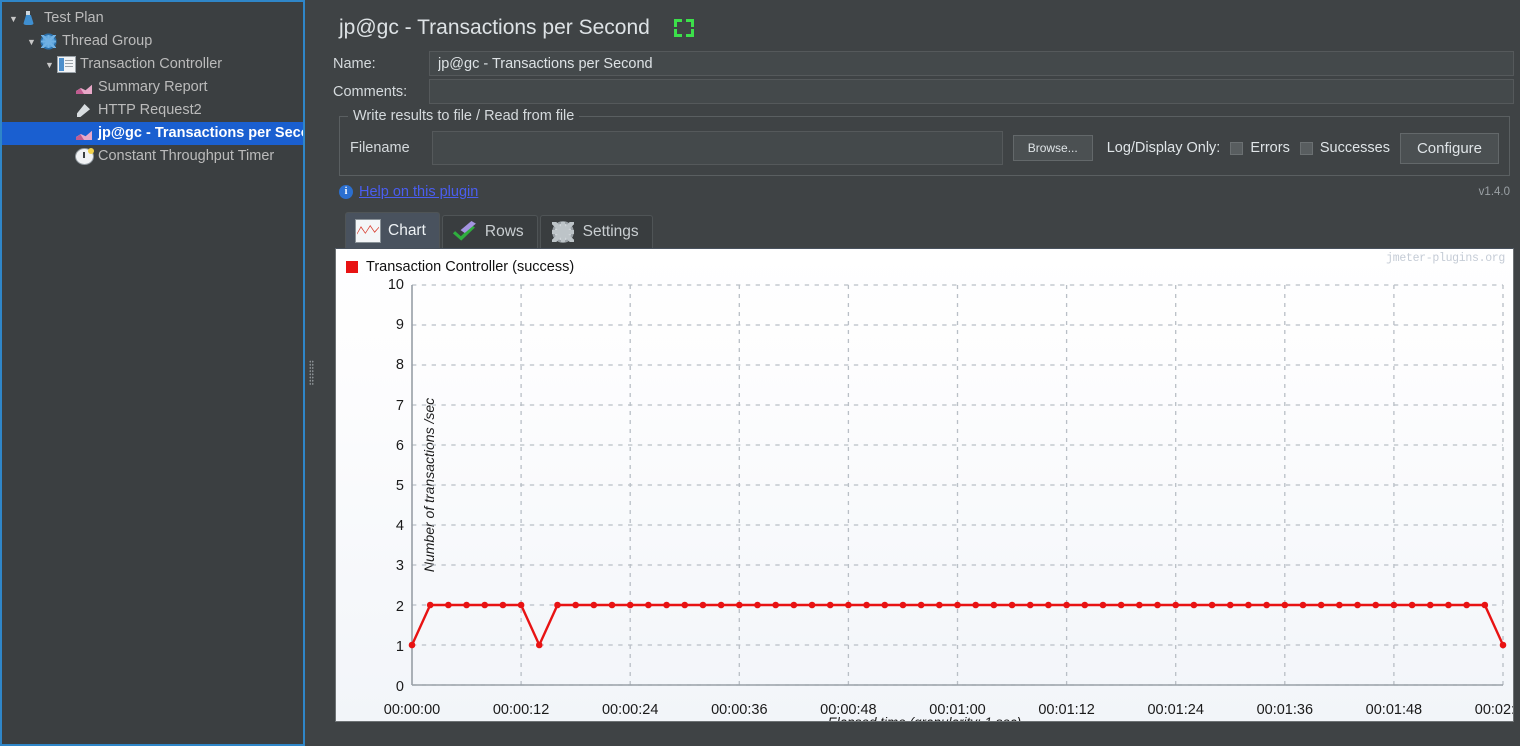 This screenshot has width=1520, height=746. Describe the element at coordinates (504, 231) in the screenshot. I see `tab-label: Rows` at that location.